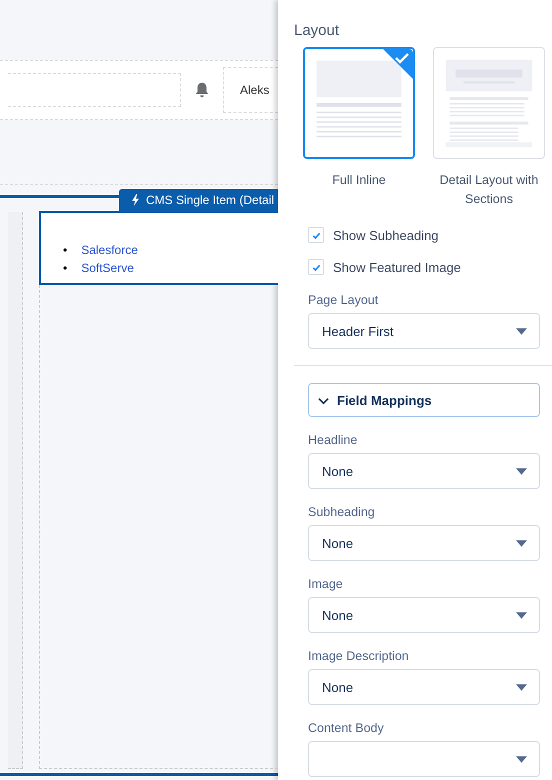 The image size is (552, 780). What do you see at coordinates (333, 440) in the screenshot?
I see `field-label: Headline` at bounding box center [333, 440].